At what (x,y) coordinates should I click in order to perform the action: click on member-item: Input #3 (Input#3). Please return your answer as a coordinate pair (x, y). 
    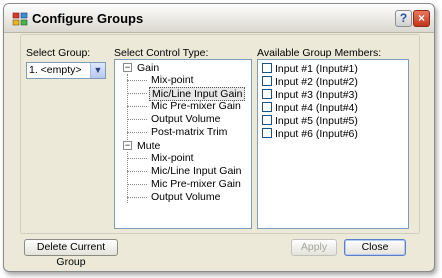
    Looking at the image, I should click on (310, 95).